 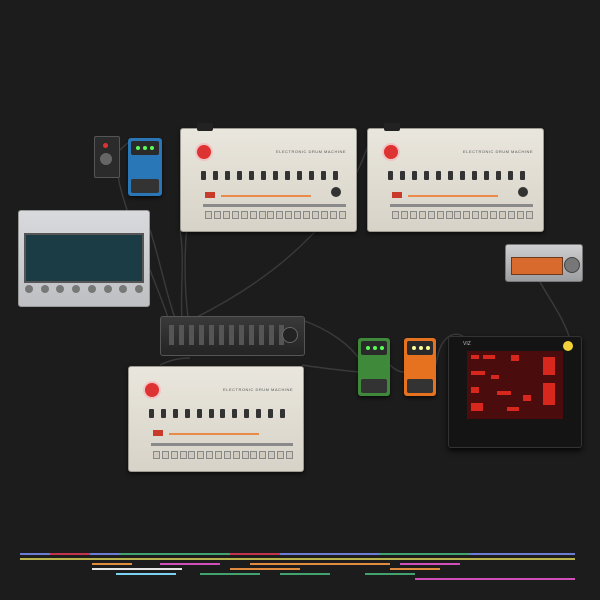 I want to click on drum-machine-top-left: ELECTRONIC DRUM MACHINE, so click(x=268, y=177).